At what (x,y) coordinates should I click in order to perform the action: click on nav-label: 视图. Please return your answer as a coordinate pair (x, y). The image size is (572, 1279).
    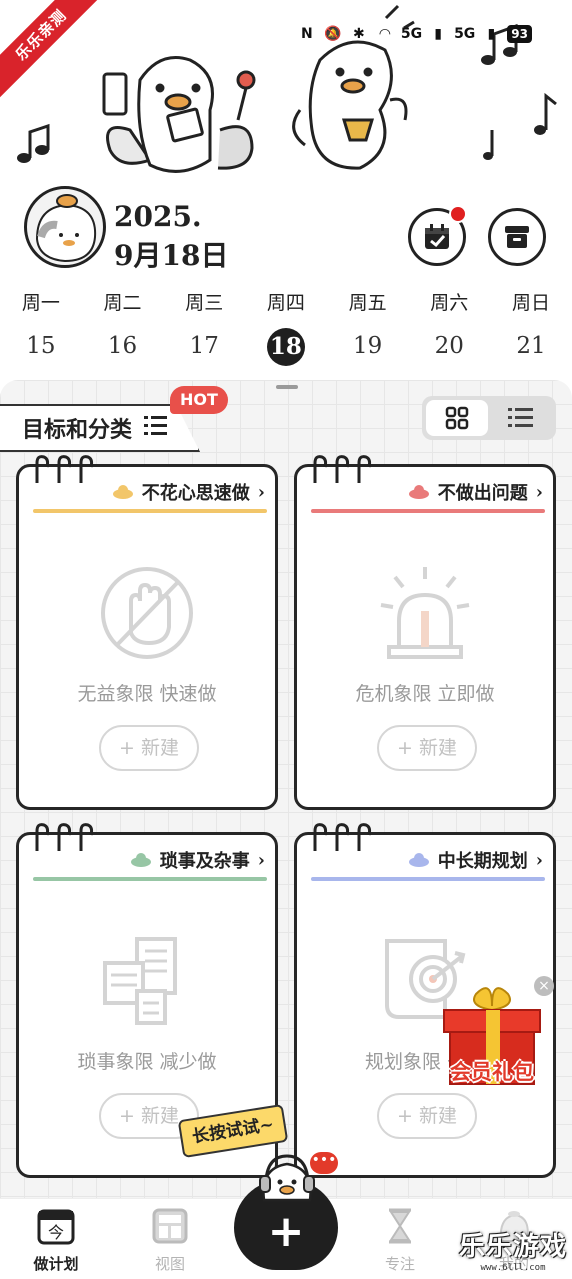
    Looking at the image, I should click on (169, 1264).